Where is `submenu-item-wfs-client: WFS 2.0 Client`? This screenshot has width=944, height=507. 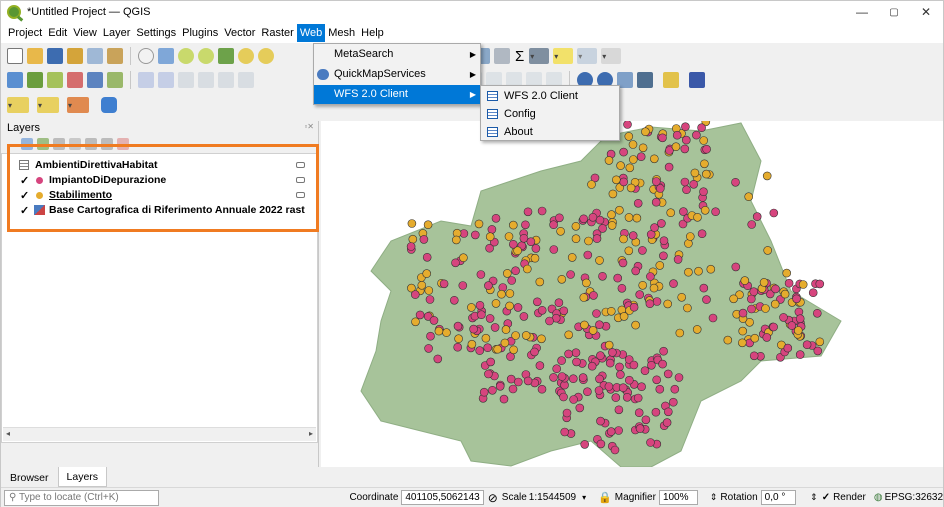
submenu-item-wfs-client: WFS 2.0 Client is located at coordinates (550, 96).